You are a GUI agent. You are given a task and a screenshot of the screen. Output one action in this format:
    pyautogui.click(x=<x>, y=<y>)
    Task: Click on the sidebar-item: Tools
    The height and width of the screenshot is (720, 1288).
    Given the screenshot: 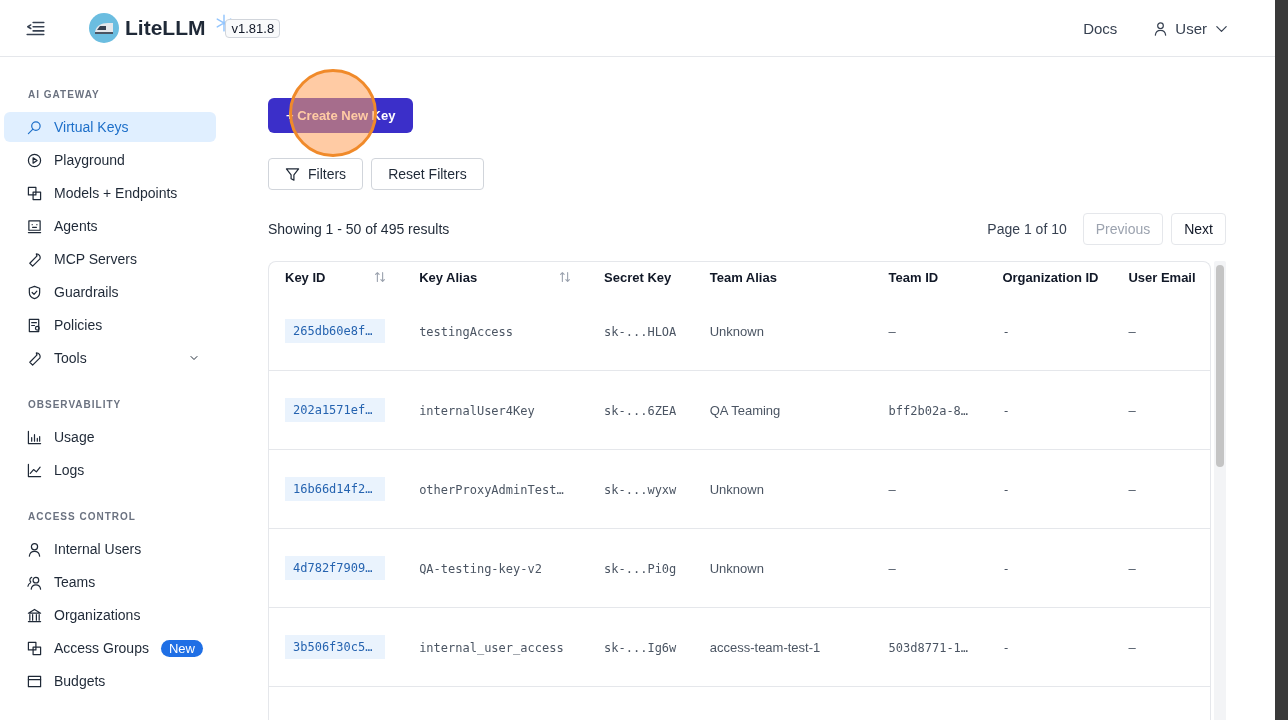 What is the action you would take?
    pyautogui.click(x=110, y=358)
    